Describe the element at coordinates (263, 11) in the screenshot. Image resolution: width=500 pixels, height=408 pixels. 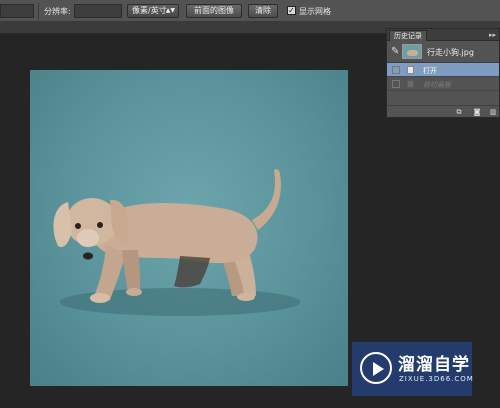
I see `clear-button: 清除` at that location.